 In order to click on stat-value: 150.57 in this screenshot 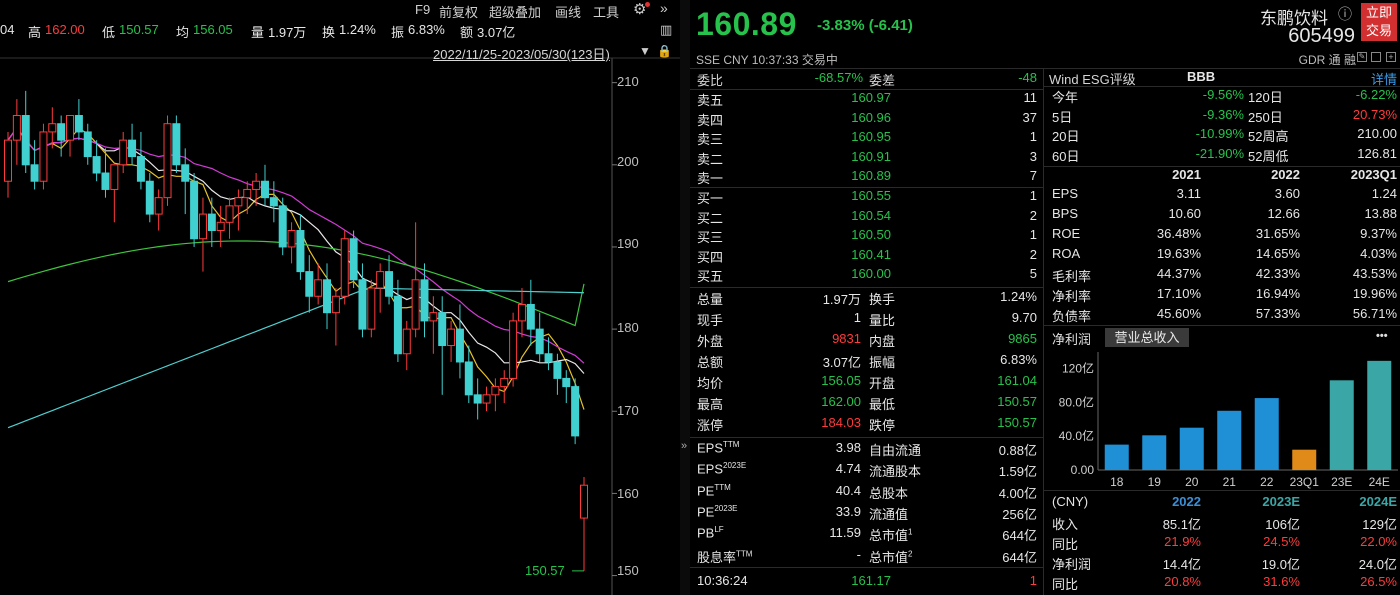, I will do `click(1017, 401)`.